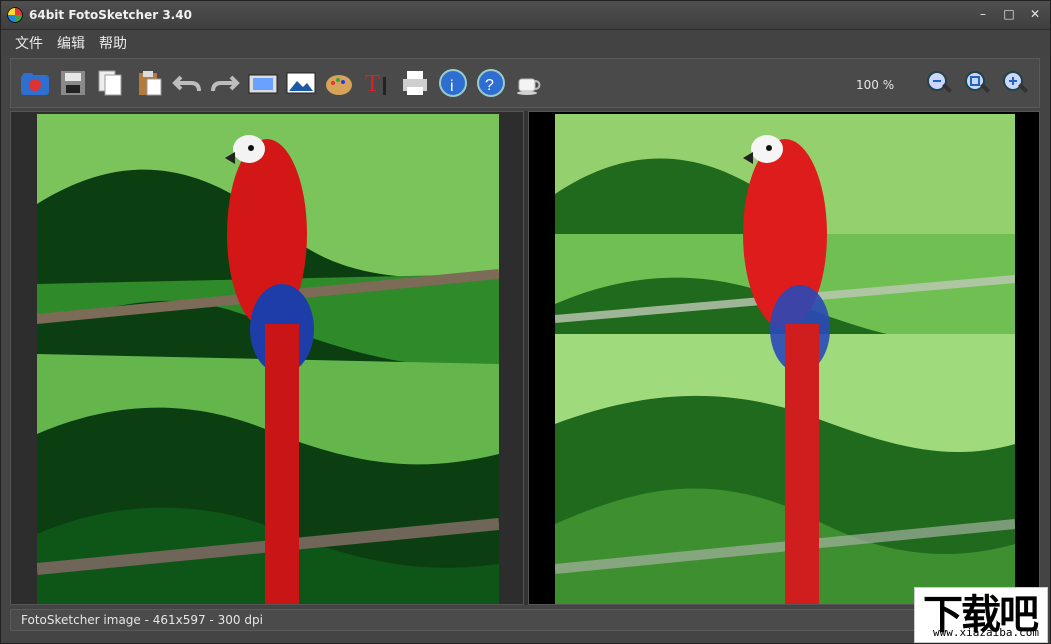 This screenshot has width=1051, height=644. Describe the element at coordinates (415, 83) in the screenshot. I see `print-icon` at that location.